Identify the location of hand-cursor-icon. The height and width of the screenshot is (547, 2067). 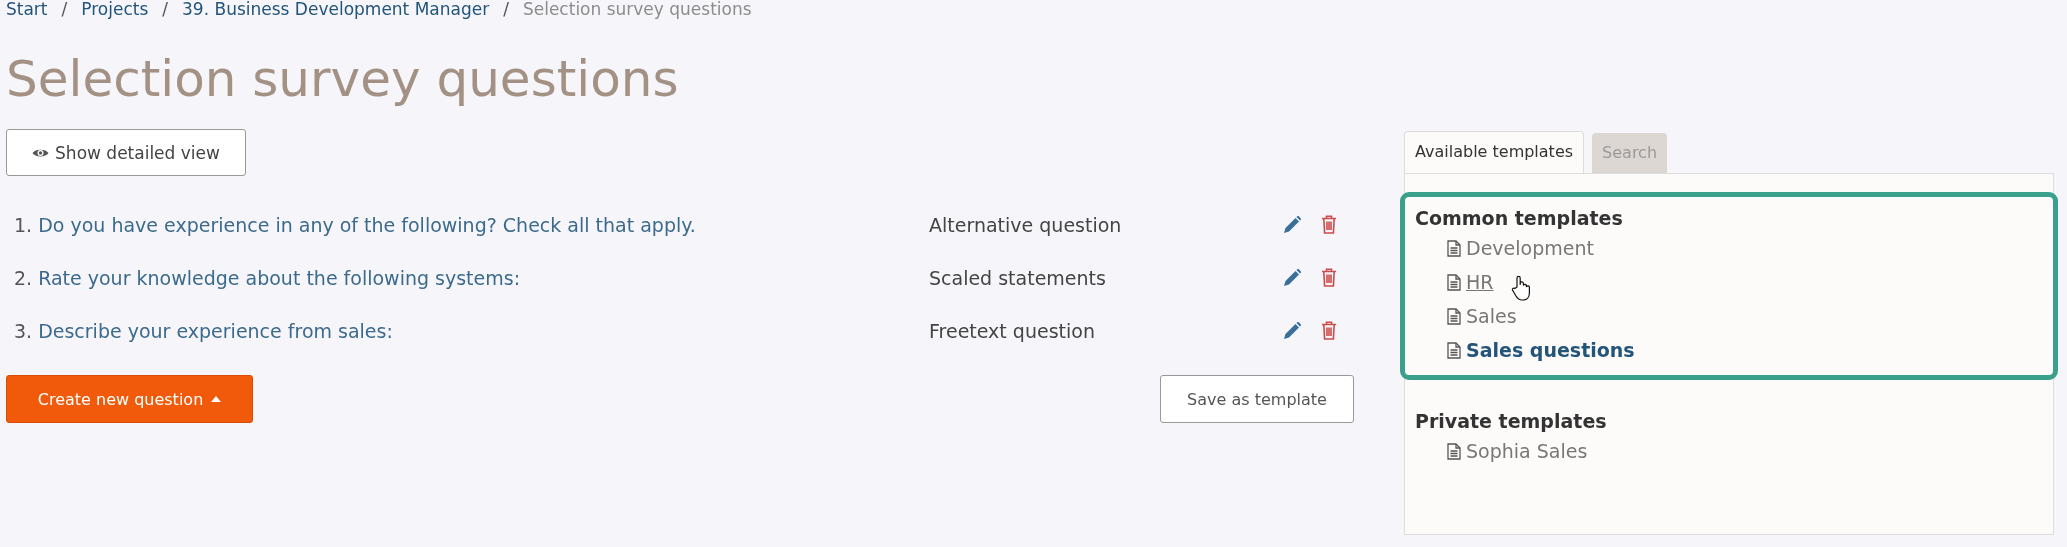
(1521, 288).